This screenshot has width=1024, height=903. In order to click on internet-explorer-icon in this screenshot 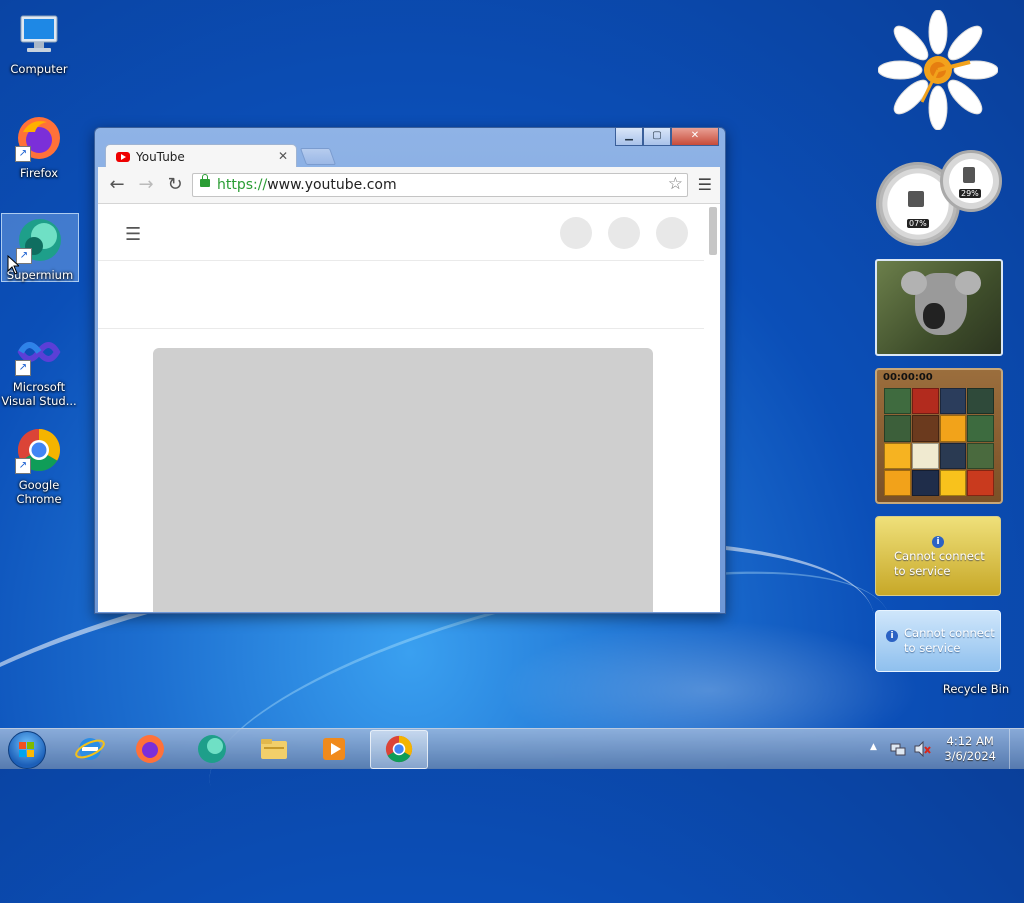, I will do `click(90, 749)`.